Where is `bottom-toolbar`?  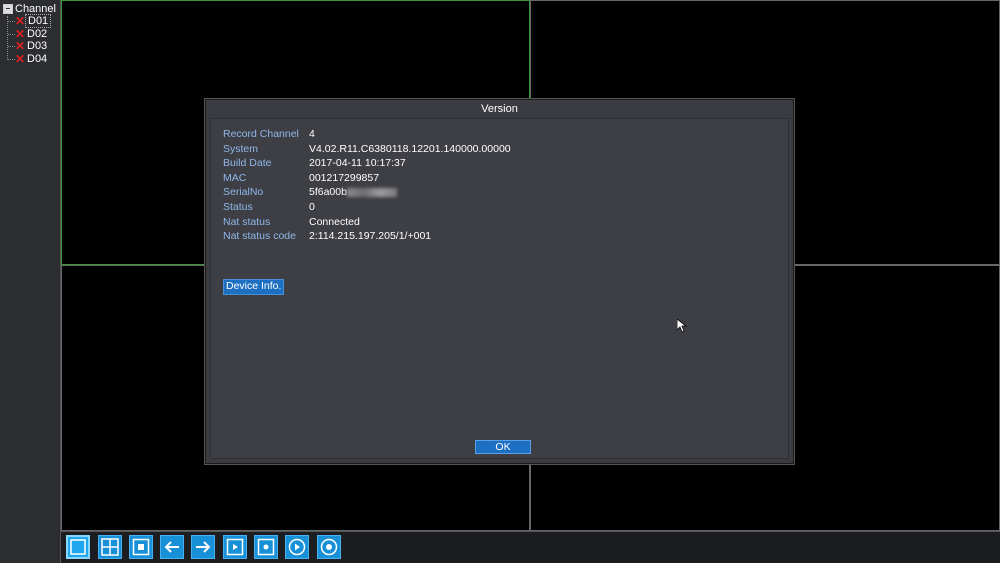
bottom-toolbar is located at coordinates (530, 547).